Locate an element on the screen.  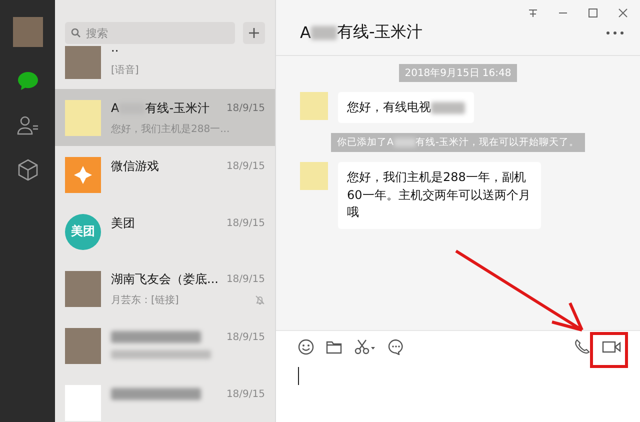
contact-name: 微信游戏 is located at coordinates (135, 166).